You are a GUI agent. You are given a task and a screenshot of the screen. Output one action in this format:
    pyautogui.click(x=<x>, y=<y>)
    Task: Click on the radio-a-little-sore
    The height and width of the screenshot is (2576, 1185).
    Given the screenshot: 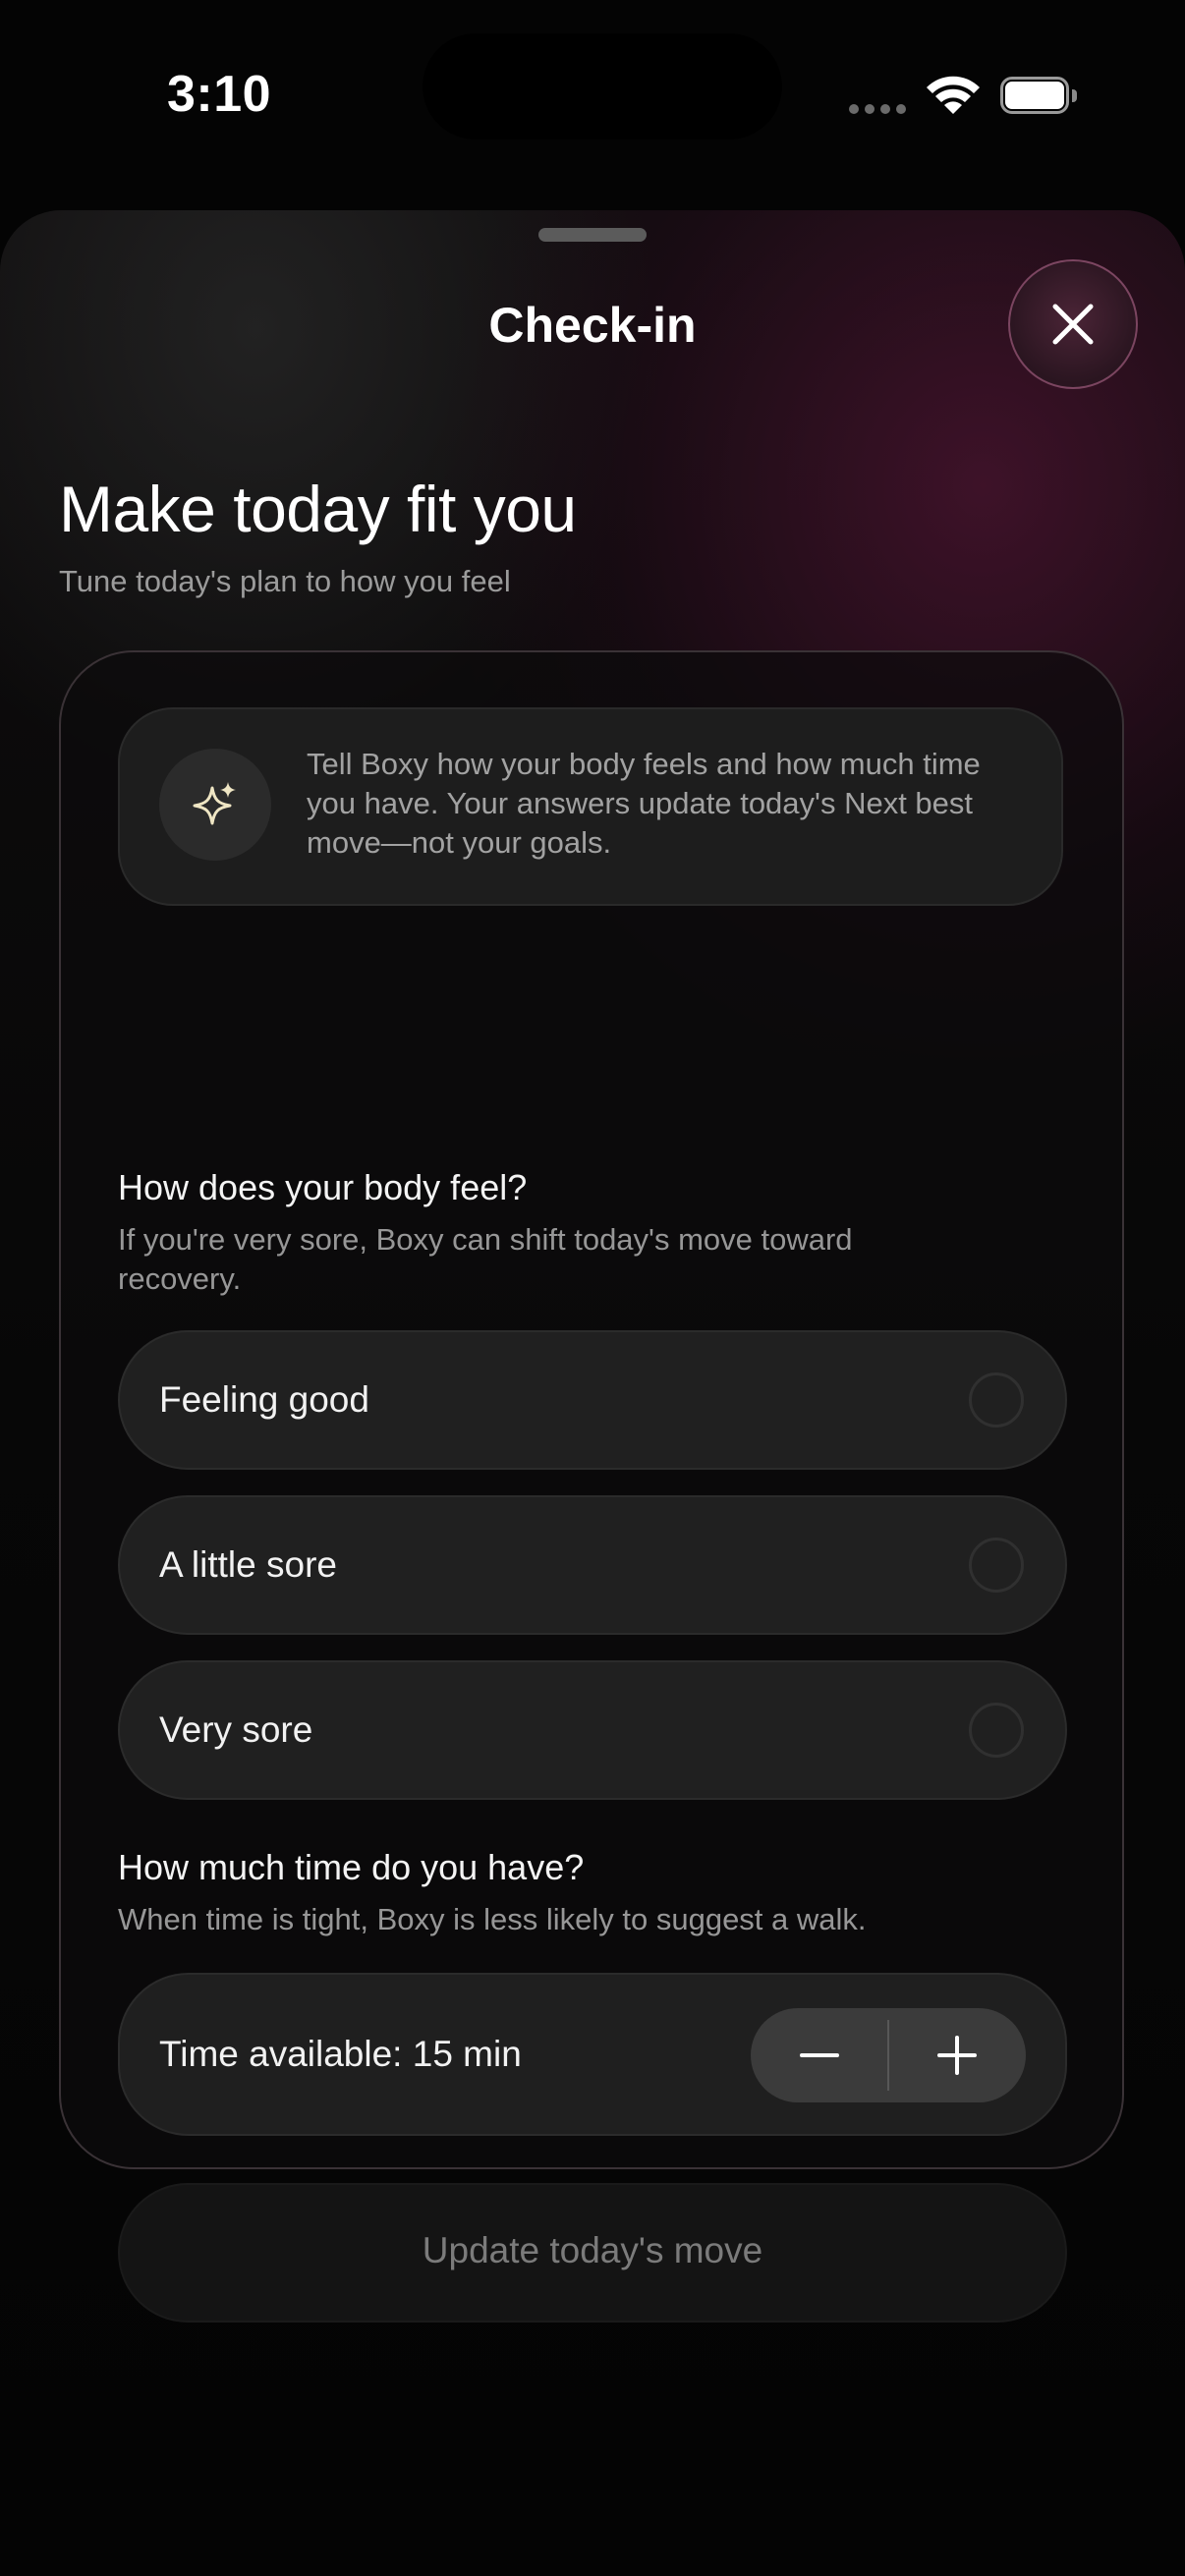 What is the action you would take?
    pyautogui.click(x=997, y=1565)
    